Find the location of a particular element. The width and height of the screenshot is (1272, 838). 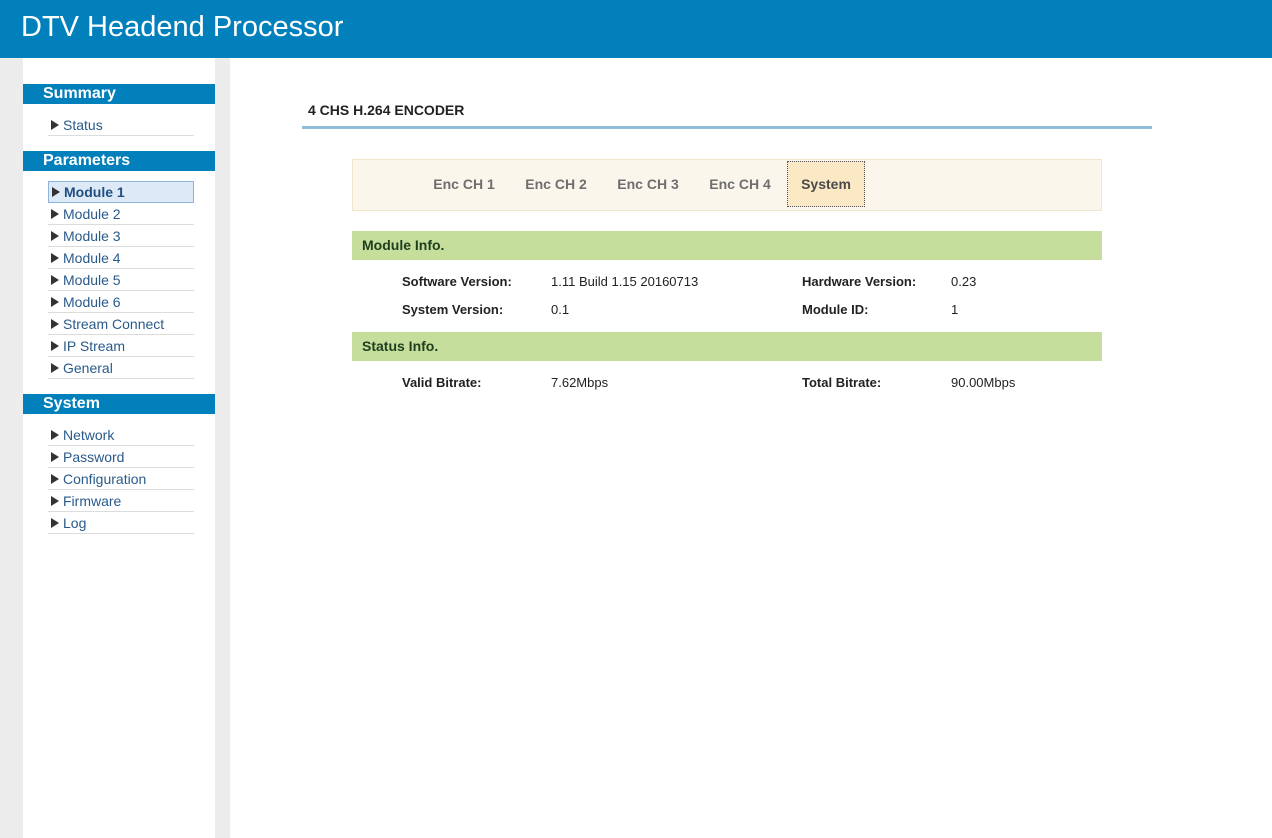

tab-enc-ch-1: Enc CH 1 is located at coordinates (464, 184).